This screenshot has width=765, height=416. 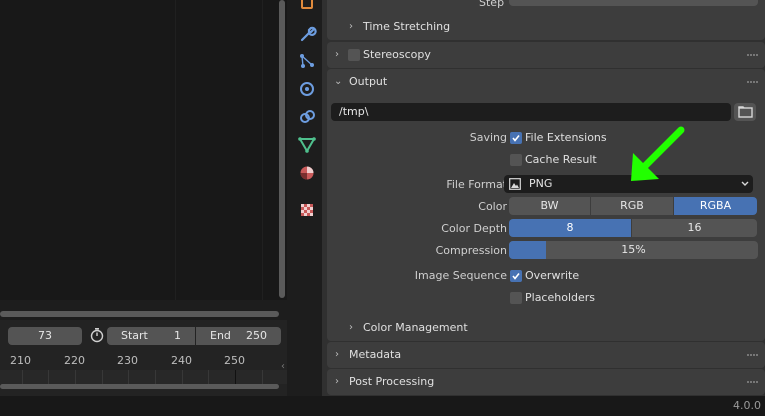 I want to click on file-extensions-label: File Extensions, so click(x=566, y=137).